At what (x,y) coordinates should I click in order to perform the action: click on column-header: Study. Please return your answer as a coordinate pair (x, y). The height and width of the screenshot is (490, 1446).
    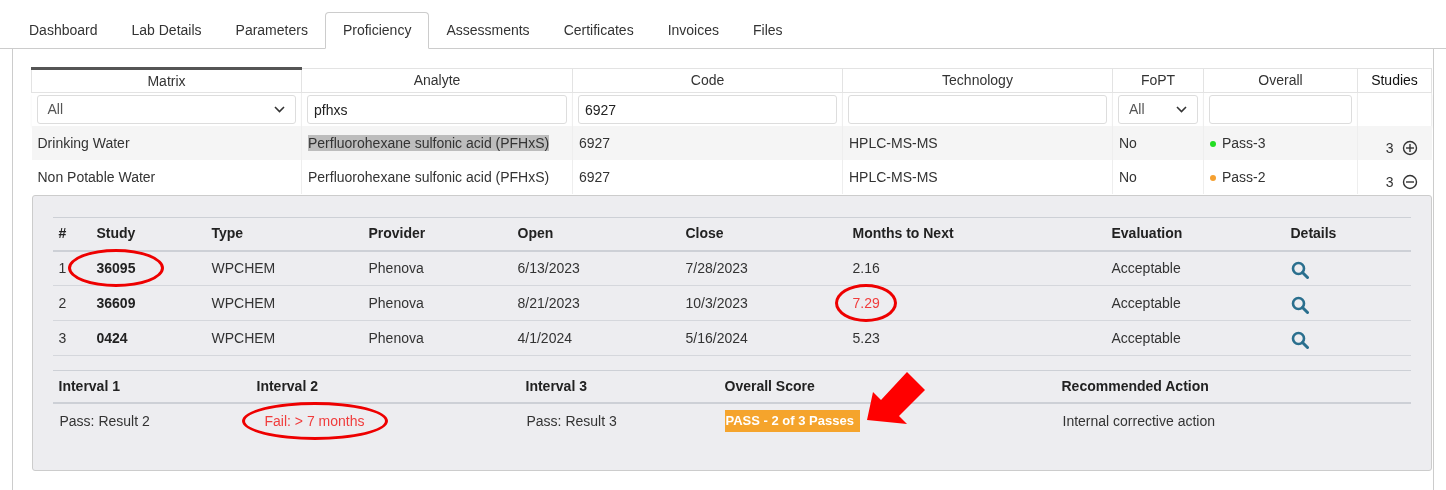
    Looking at the image, I should click on (116, 233).